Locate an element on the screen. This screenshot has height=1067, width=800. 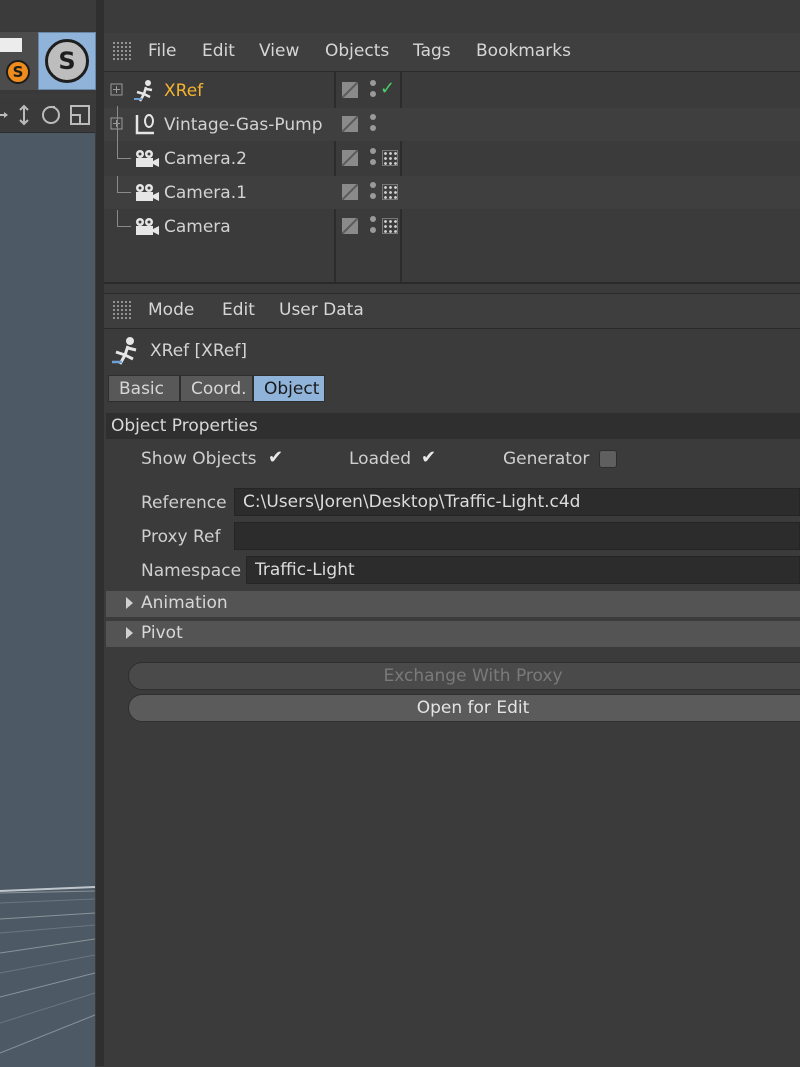
section-header: Object Properties is located at coordinates (453, 426).